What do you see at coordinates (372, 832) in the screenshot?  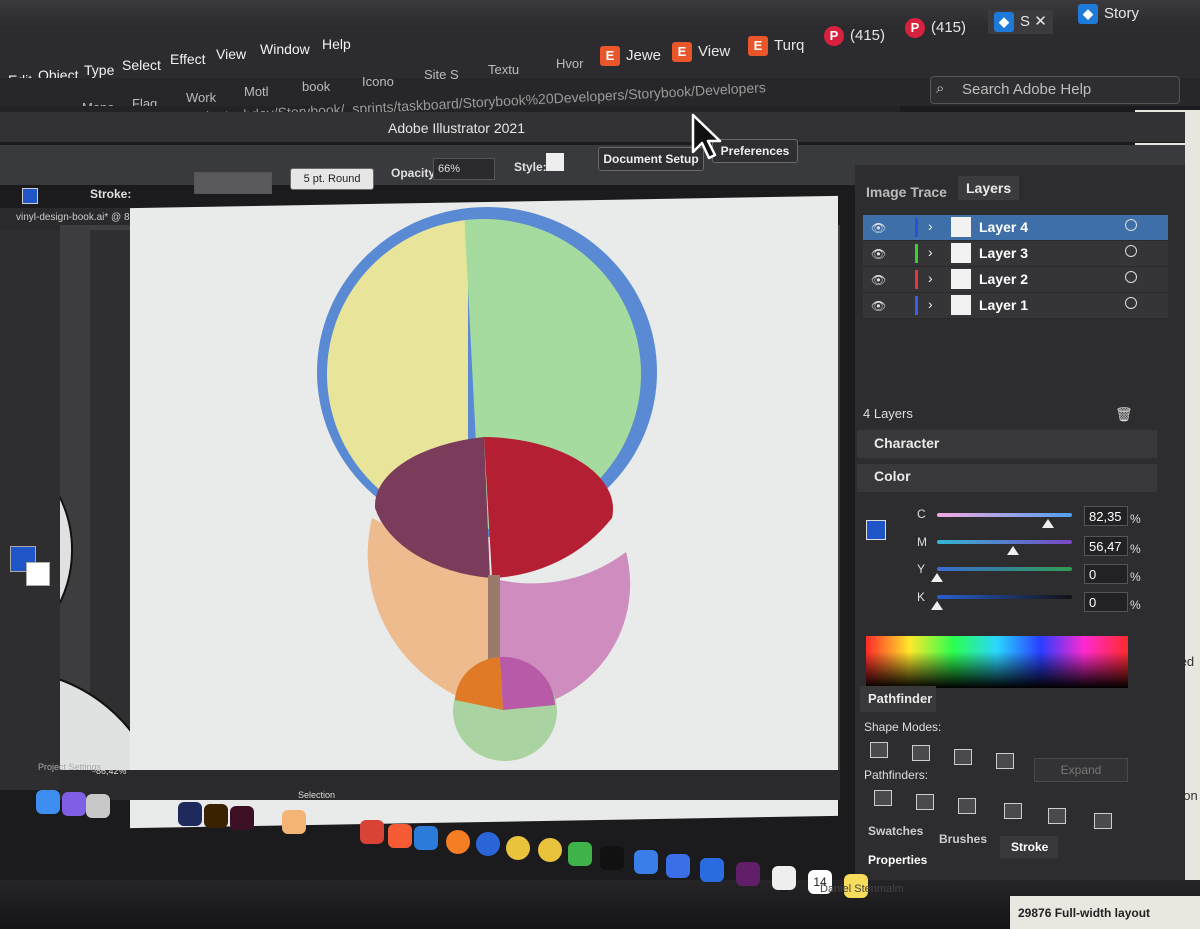 I see `app-icon` at bounding box center [372, 832].